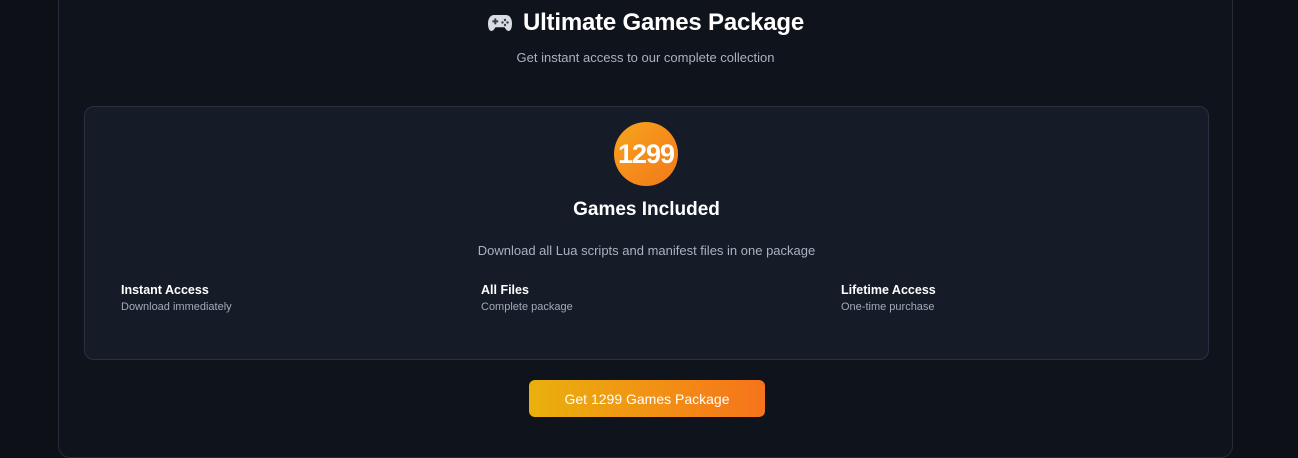 The height and width of the screenshot is (458, 1298). I want to click on feature-description: Download immediately, so click(176, 307).